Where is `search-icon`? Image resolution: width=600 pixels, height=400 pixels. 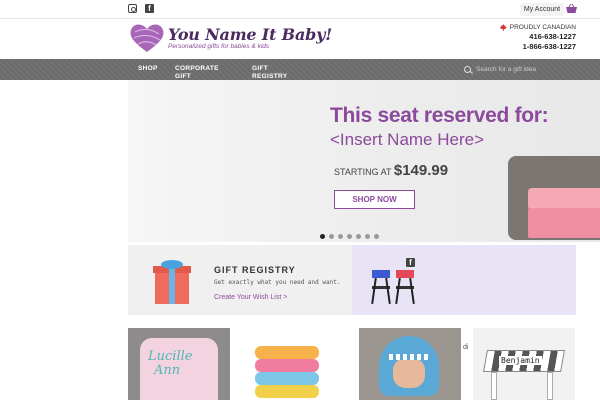 search-icon is located at coordinates (467, 69).